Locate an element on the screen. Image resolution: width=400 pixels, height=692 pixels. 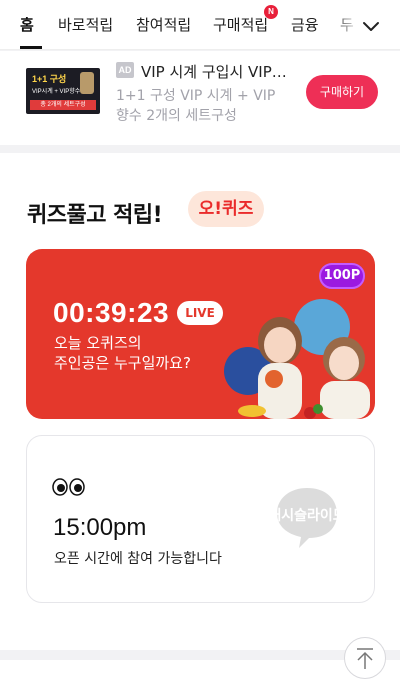
quiz-question: 오늘 오퀴즈의 주인공은 누구일까요? is located at coordinates (149, 353).